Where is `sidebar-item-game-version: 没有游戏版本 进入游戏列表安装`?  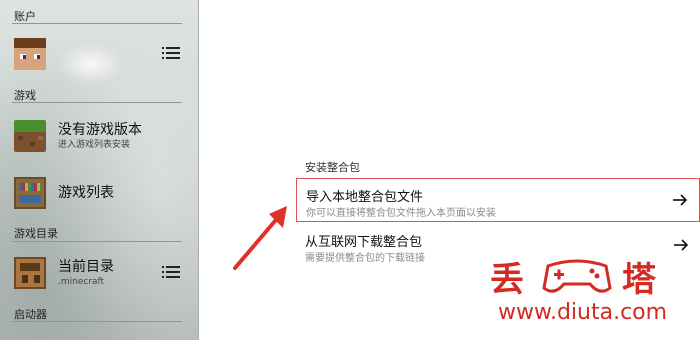
sidebar-item-game-version: 没有游戏版本 进入游戏列表安装 is located at coordinates (102, 136).